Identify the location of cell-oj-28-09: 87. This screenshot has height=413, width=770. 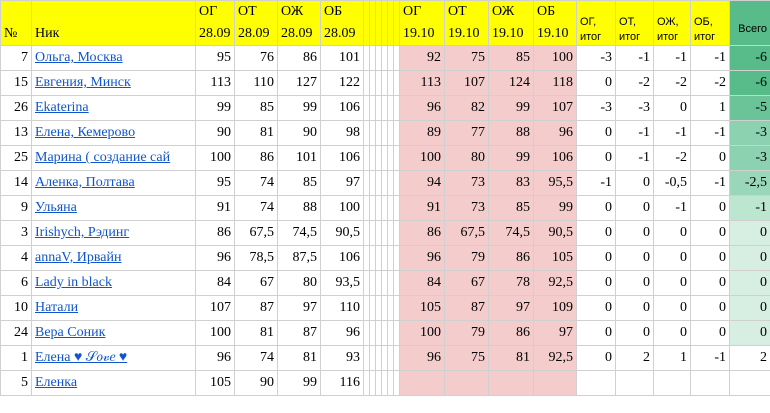
(299, 333).